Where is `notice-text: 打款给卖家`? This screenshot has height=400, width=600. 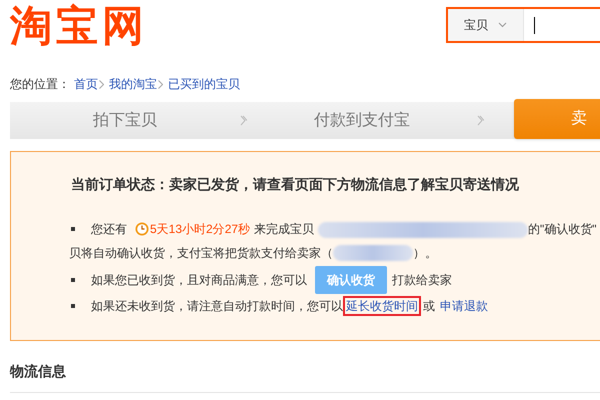 notice-text: 打款给卖家 is located at coordinates (422, 280).